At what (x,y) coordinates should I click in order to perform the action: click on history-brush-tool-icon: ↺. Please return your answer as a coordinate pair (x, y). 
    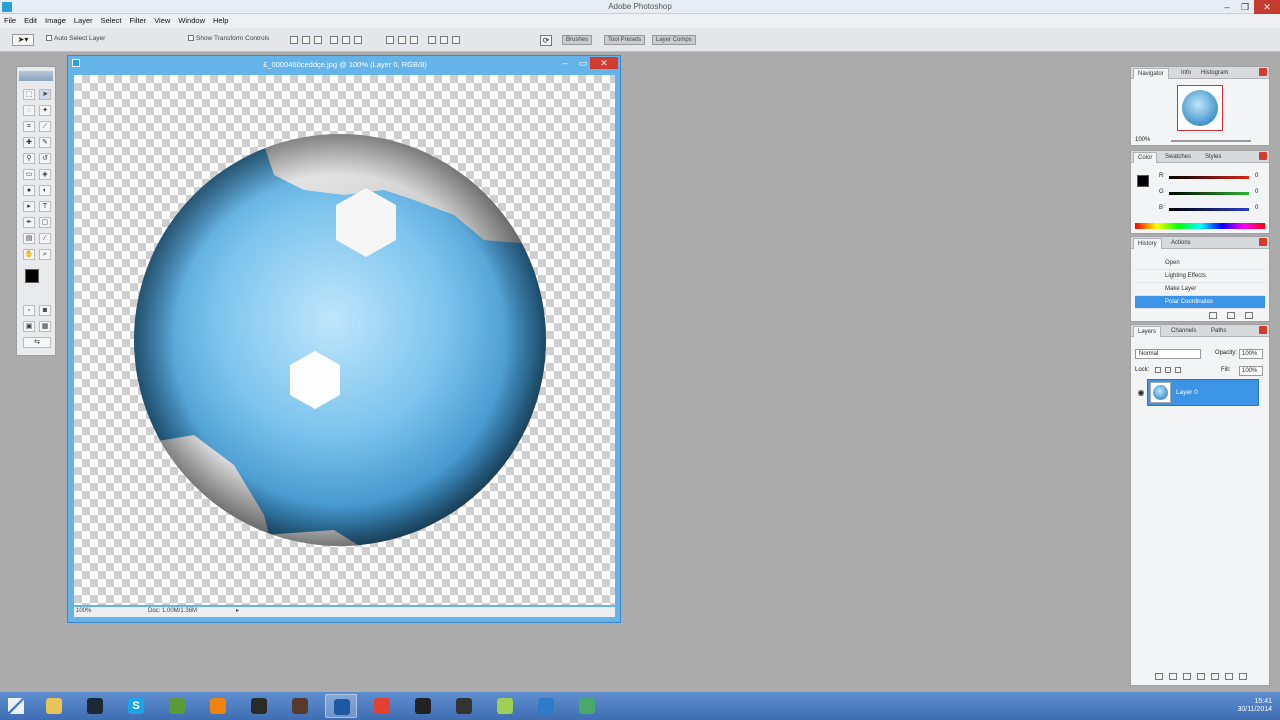
    Looking at the image, I should click on (45, 158).